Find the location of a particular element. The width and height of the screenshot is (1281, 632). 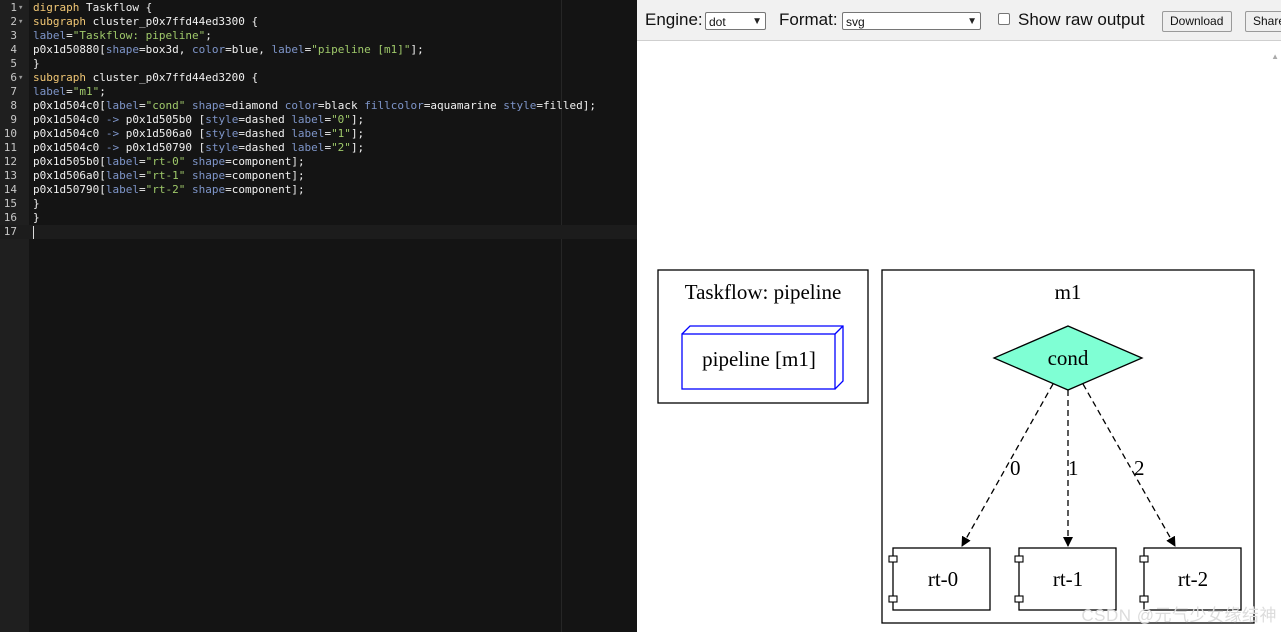

edge-label-1: 1 is located at coordinates (1073, 468).